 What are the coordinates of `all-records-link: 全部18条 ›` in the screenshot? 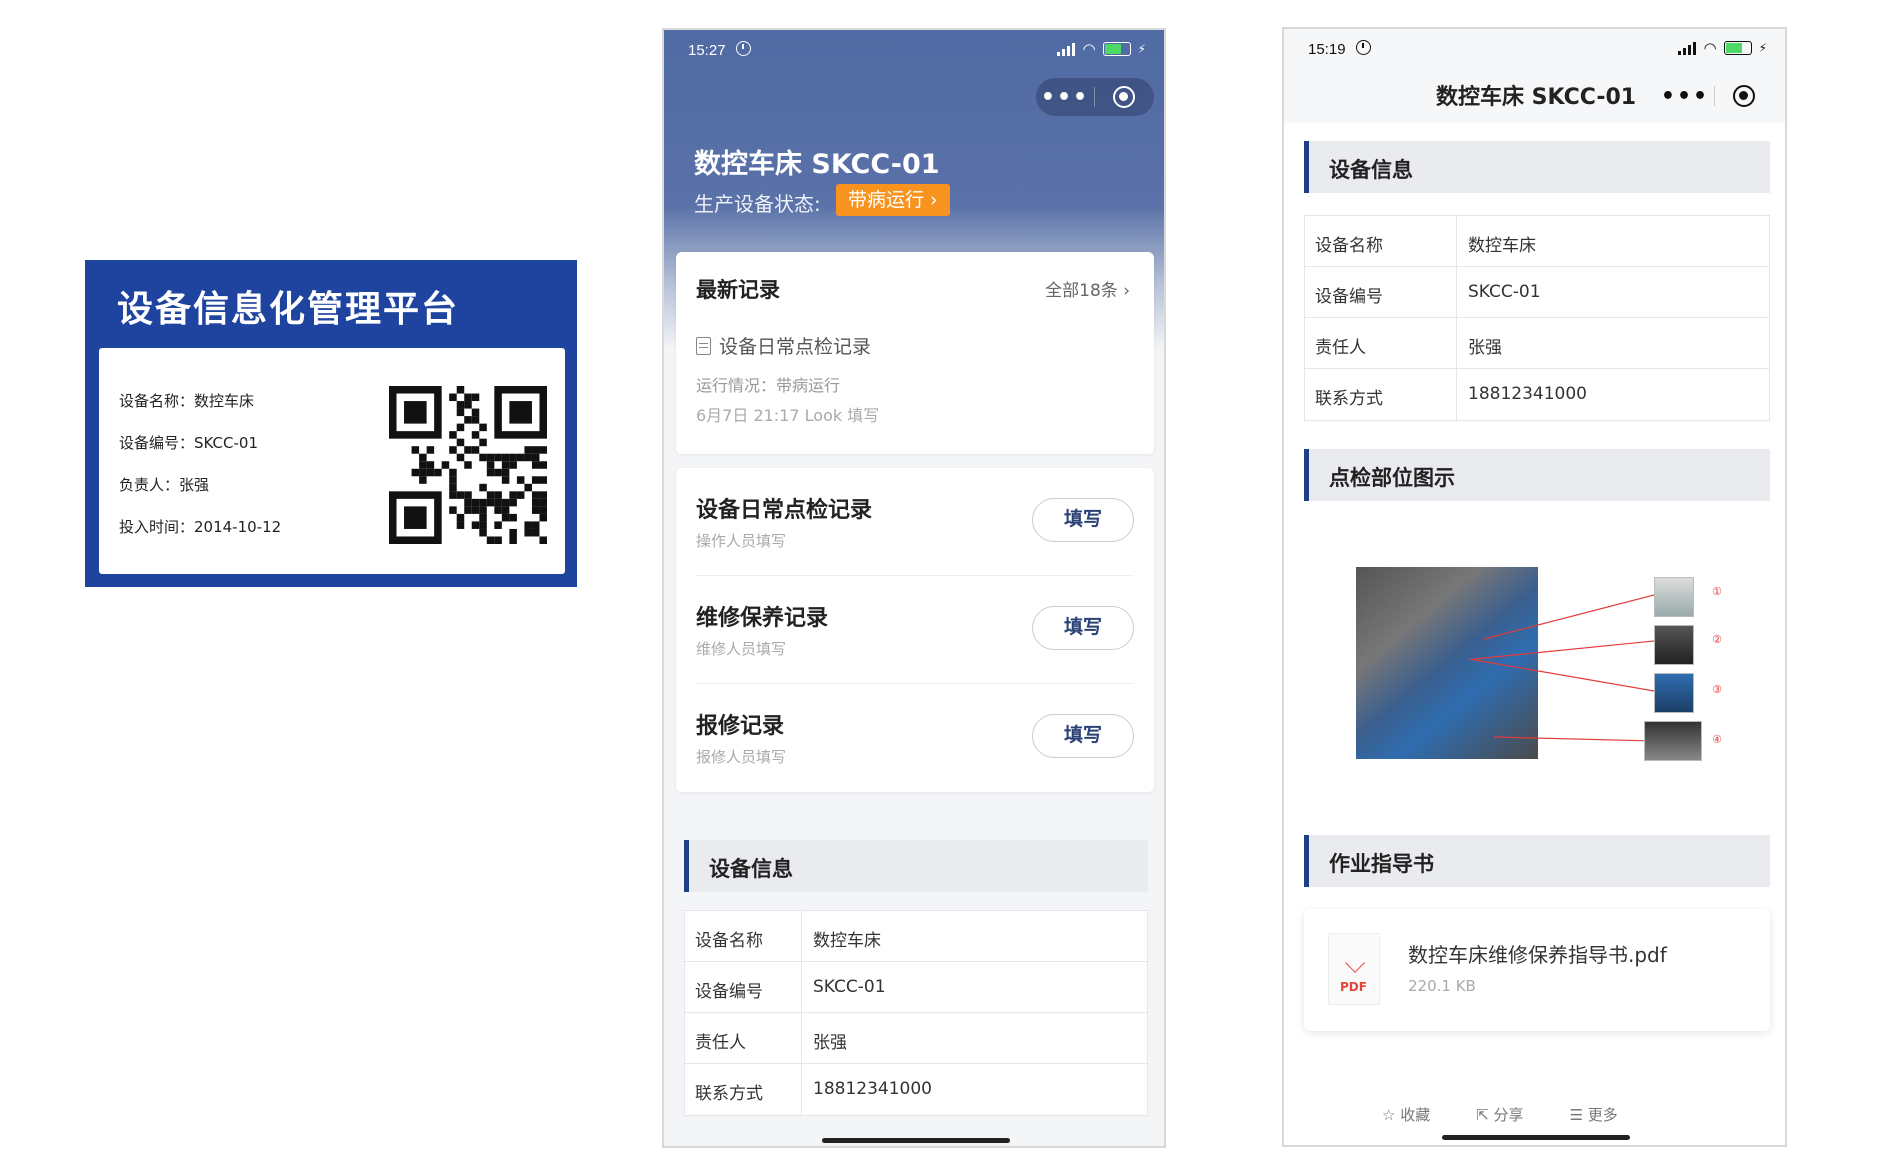 It's located at (1087, 288).